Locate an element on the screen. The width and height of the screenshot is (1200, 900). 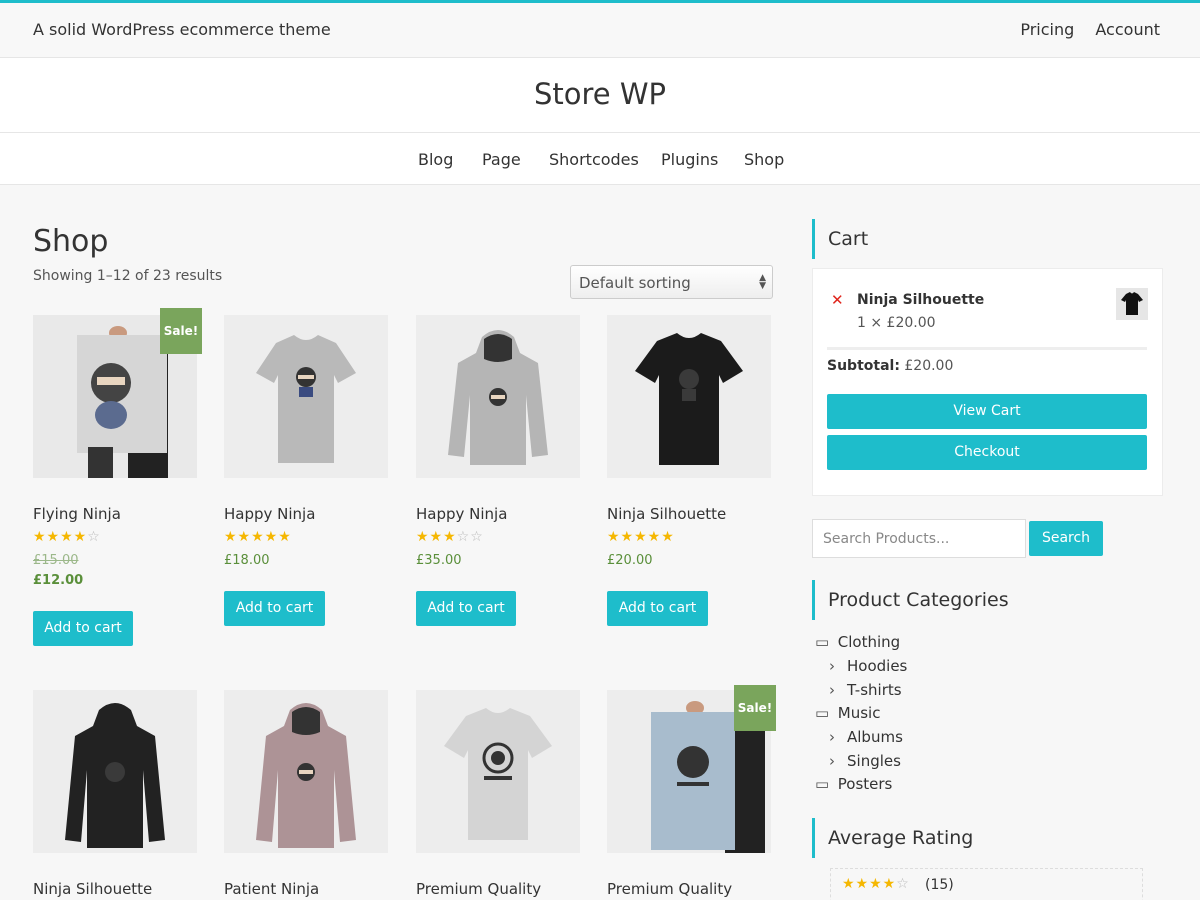
category-tshirts: › T-shirts is located at coordinates (865, 690).